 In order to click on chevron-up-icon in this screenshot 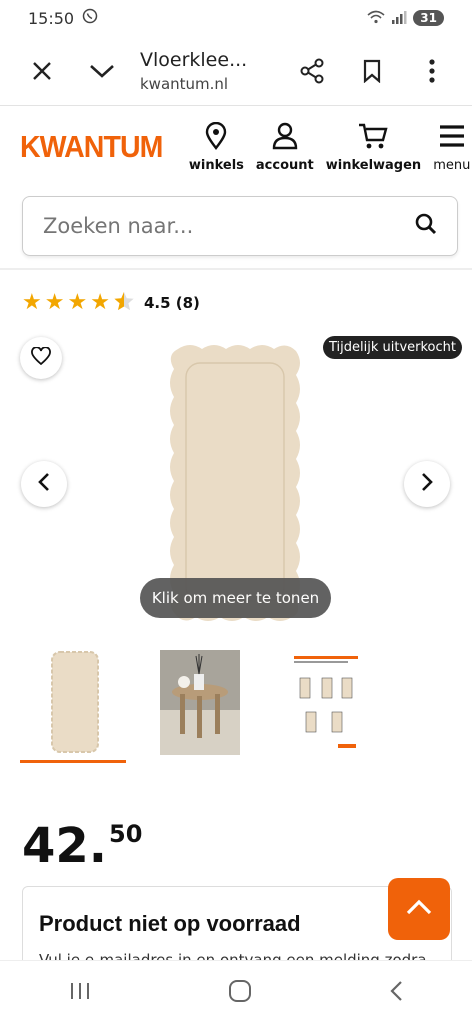, I will do `click(419, 909)`.